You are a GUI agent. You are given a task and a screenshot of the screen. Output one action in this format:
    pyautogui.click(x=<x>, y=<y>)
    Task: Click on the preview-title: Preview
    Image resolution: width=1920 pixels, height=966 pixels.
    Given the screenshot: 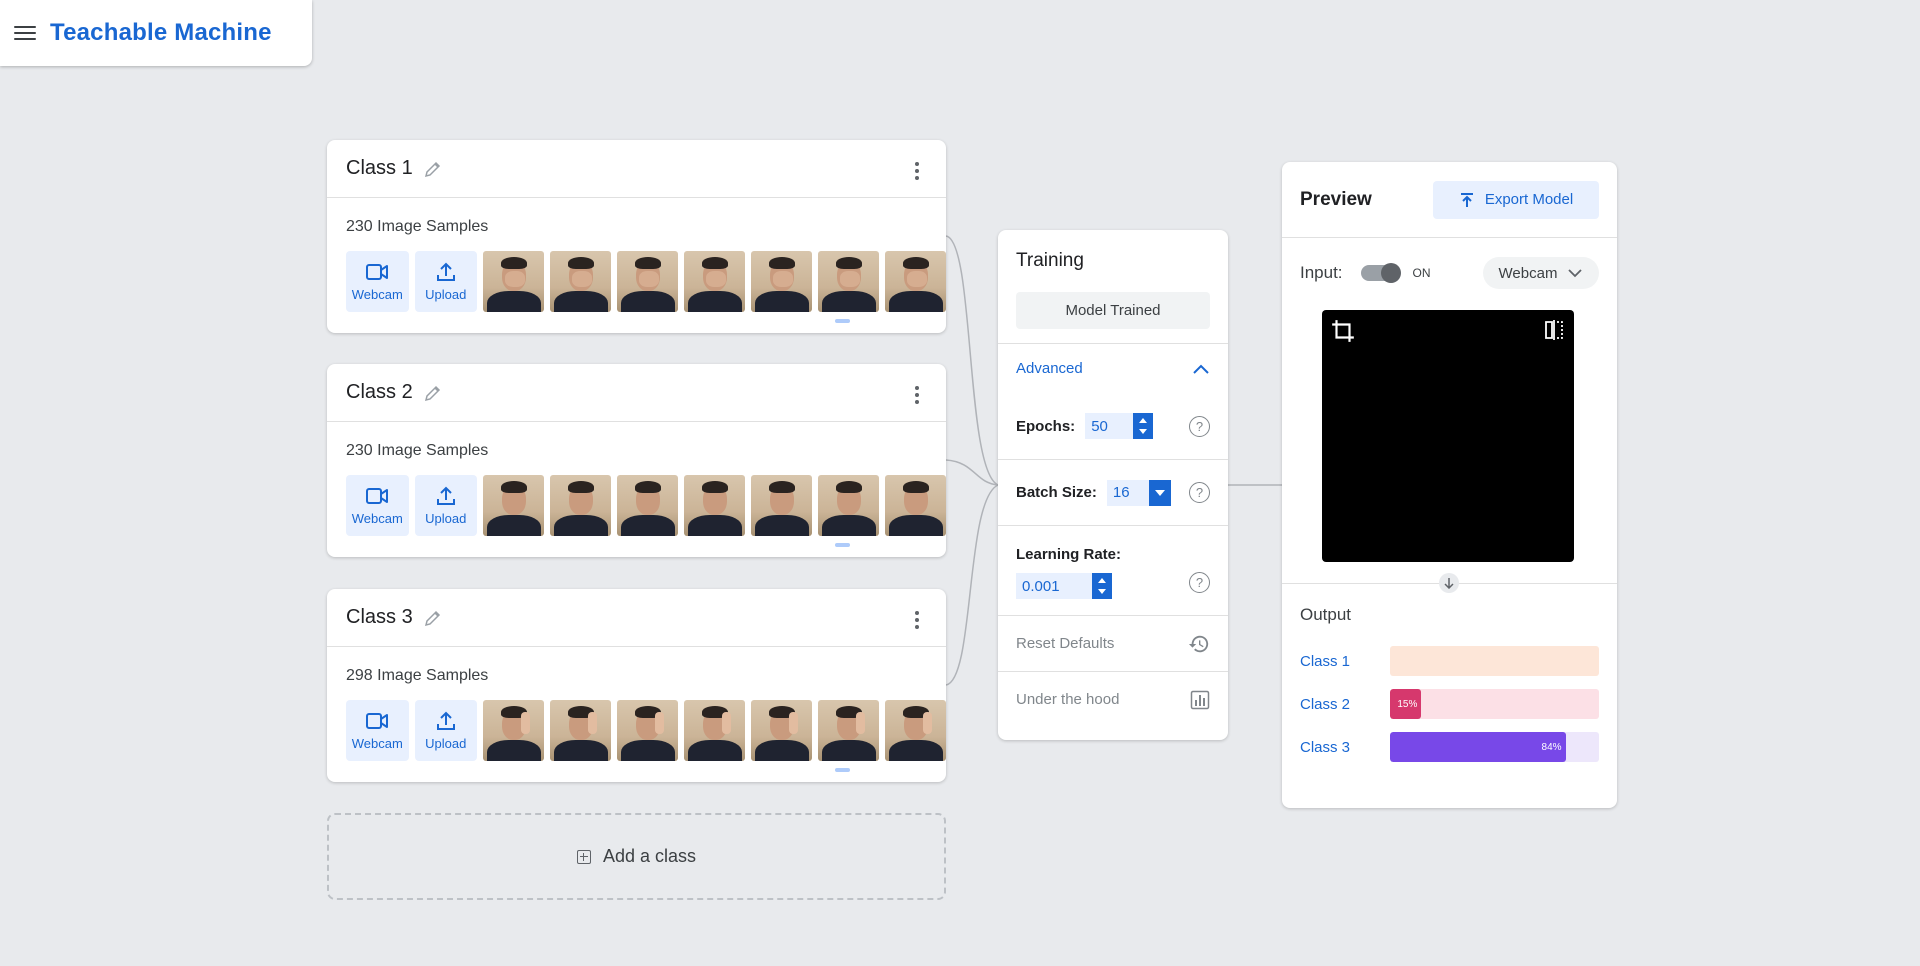 What is the action you would take?
    pyautogui.click(x=1336, y=199)
    